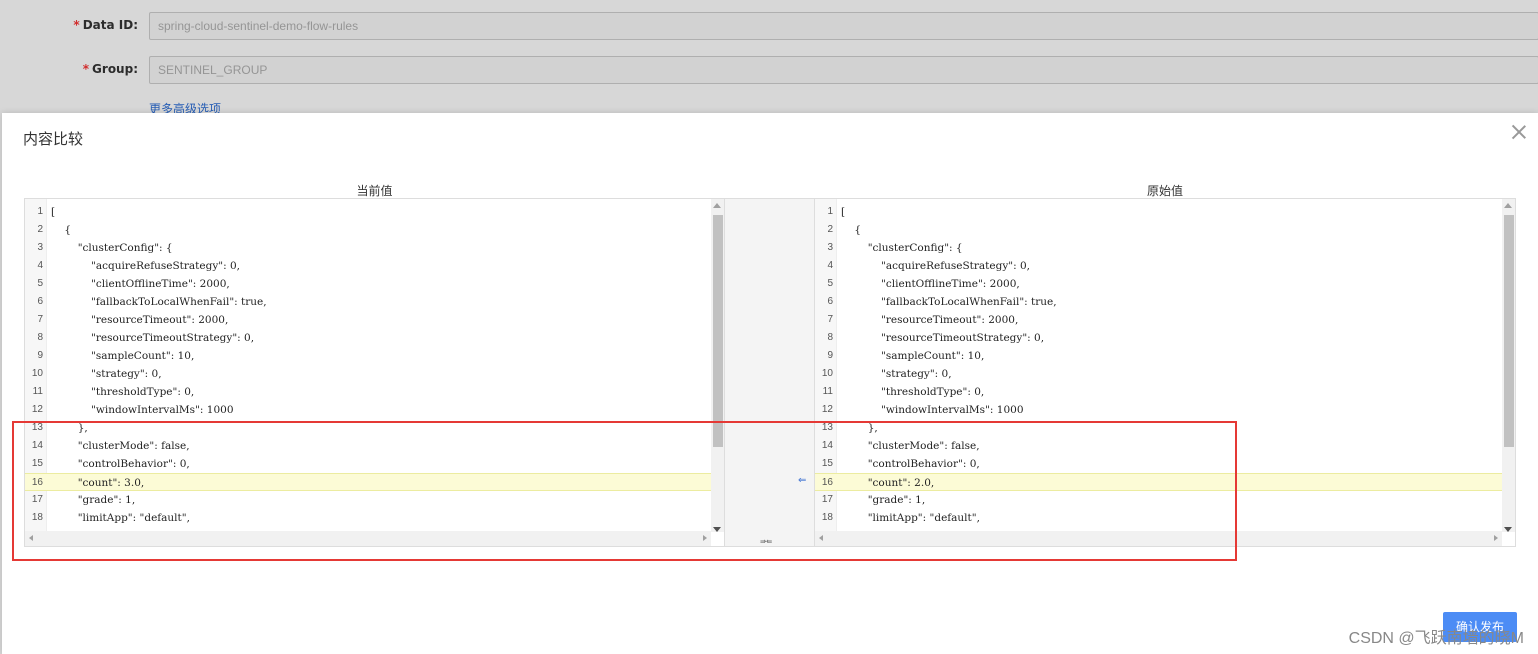 Image resolution: width=1538 pixels, height=654 pixels. I want to click on vertical-scrollbar, so click(1508, 365).